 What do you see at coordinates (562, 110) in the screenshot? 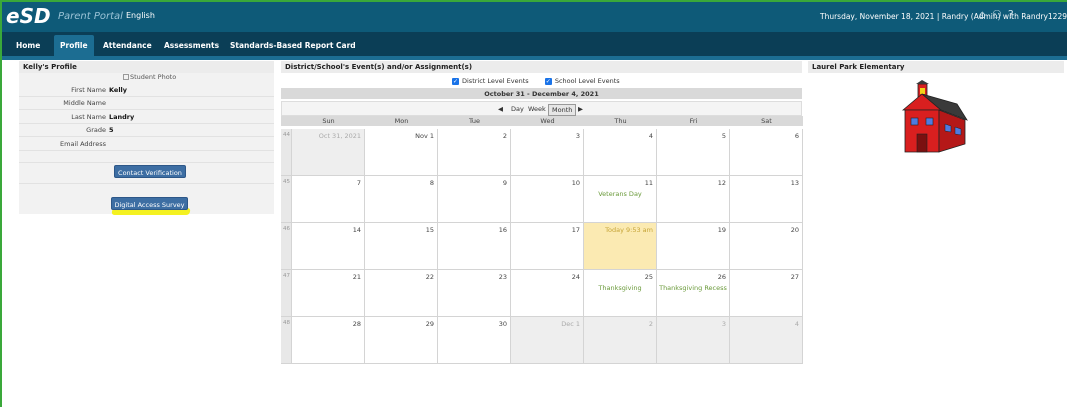
I see `view-month: Month` at bounding box center [562, 110].